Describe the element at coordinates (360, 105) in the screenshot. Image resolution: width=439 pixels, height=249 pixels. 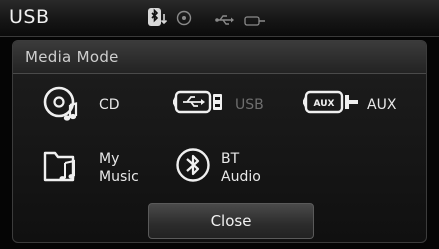
I see `media-option-aux: AUX AUX` at that location.